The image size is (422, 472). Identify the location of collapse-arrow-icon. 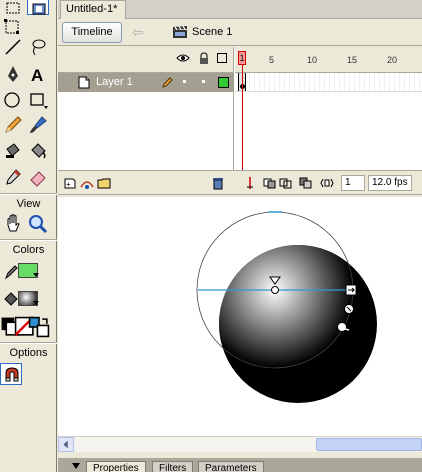
(76, 466).